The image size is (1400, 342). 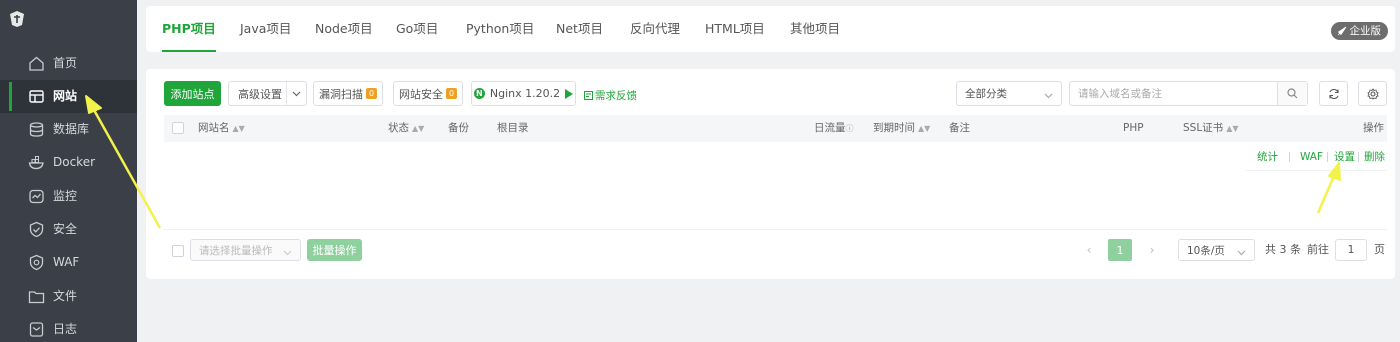 What do you see at coordinates (189, 29) in the screenshot?
I see `tab-php: PHP项目` at bounding box center [189, 29].